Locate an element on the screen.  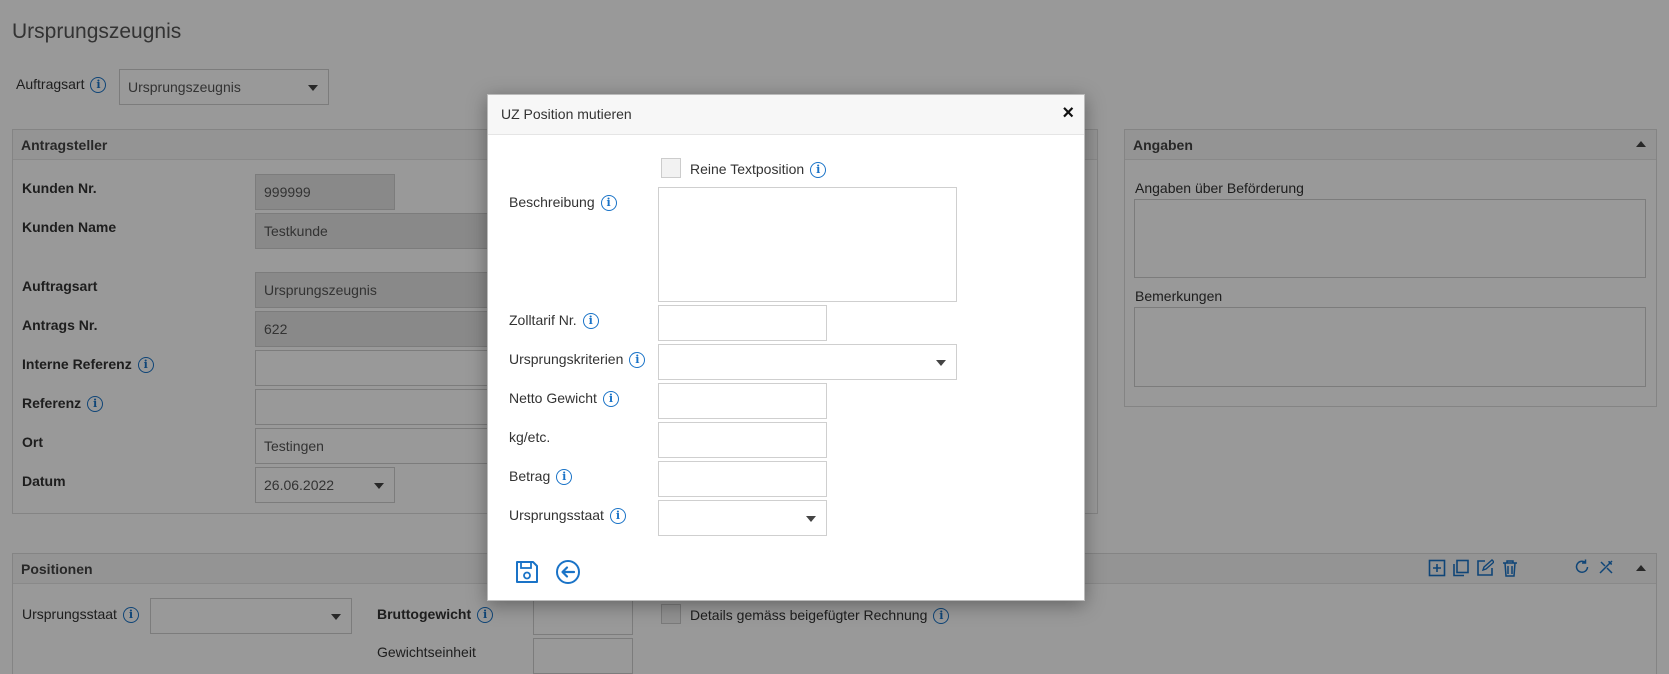
reine-textposition-checkbox is located at coordinates (671, 168).